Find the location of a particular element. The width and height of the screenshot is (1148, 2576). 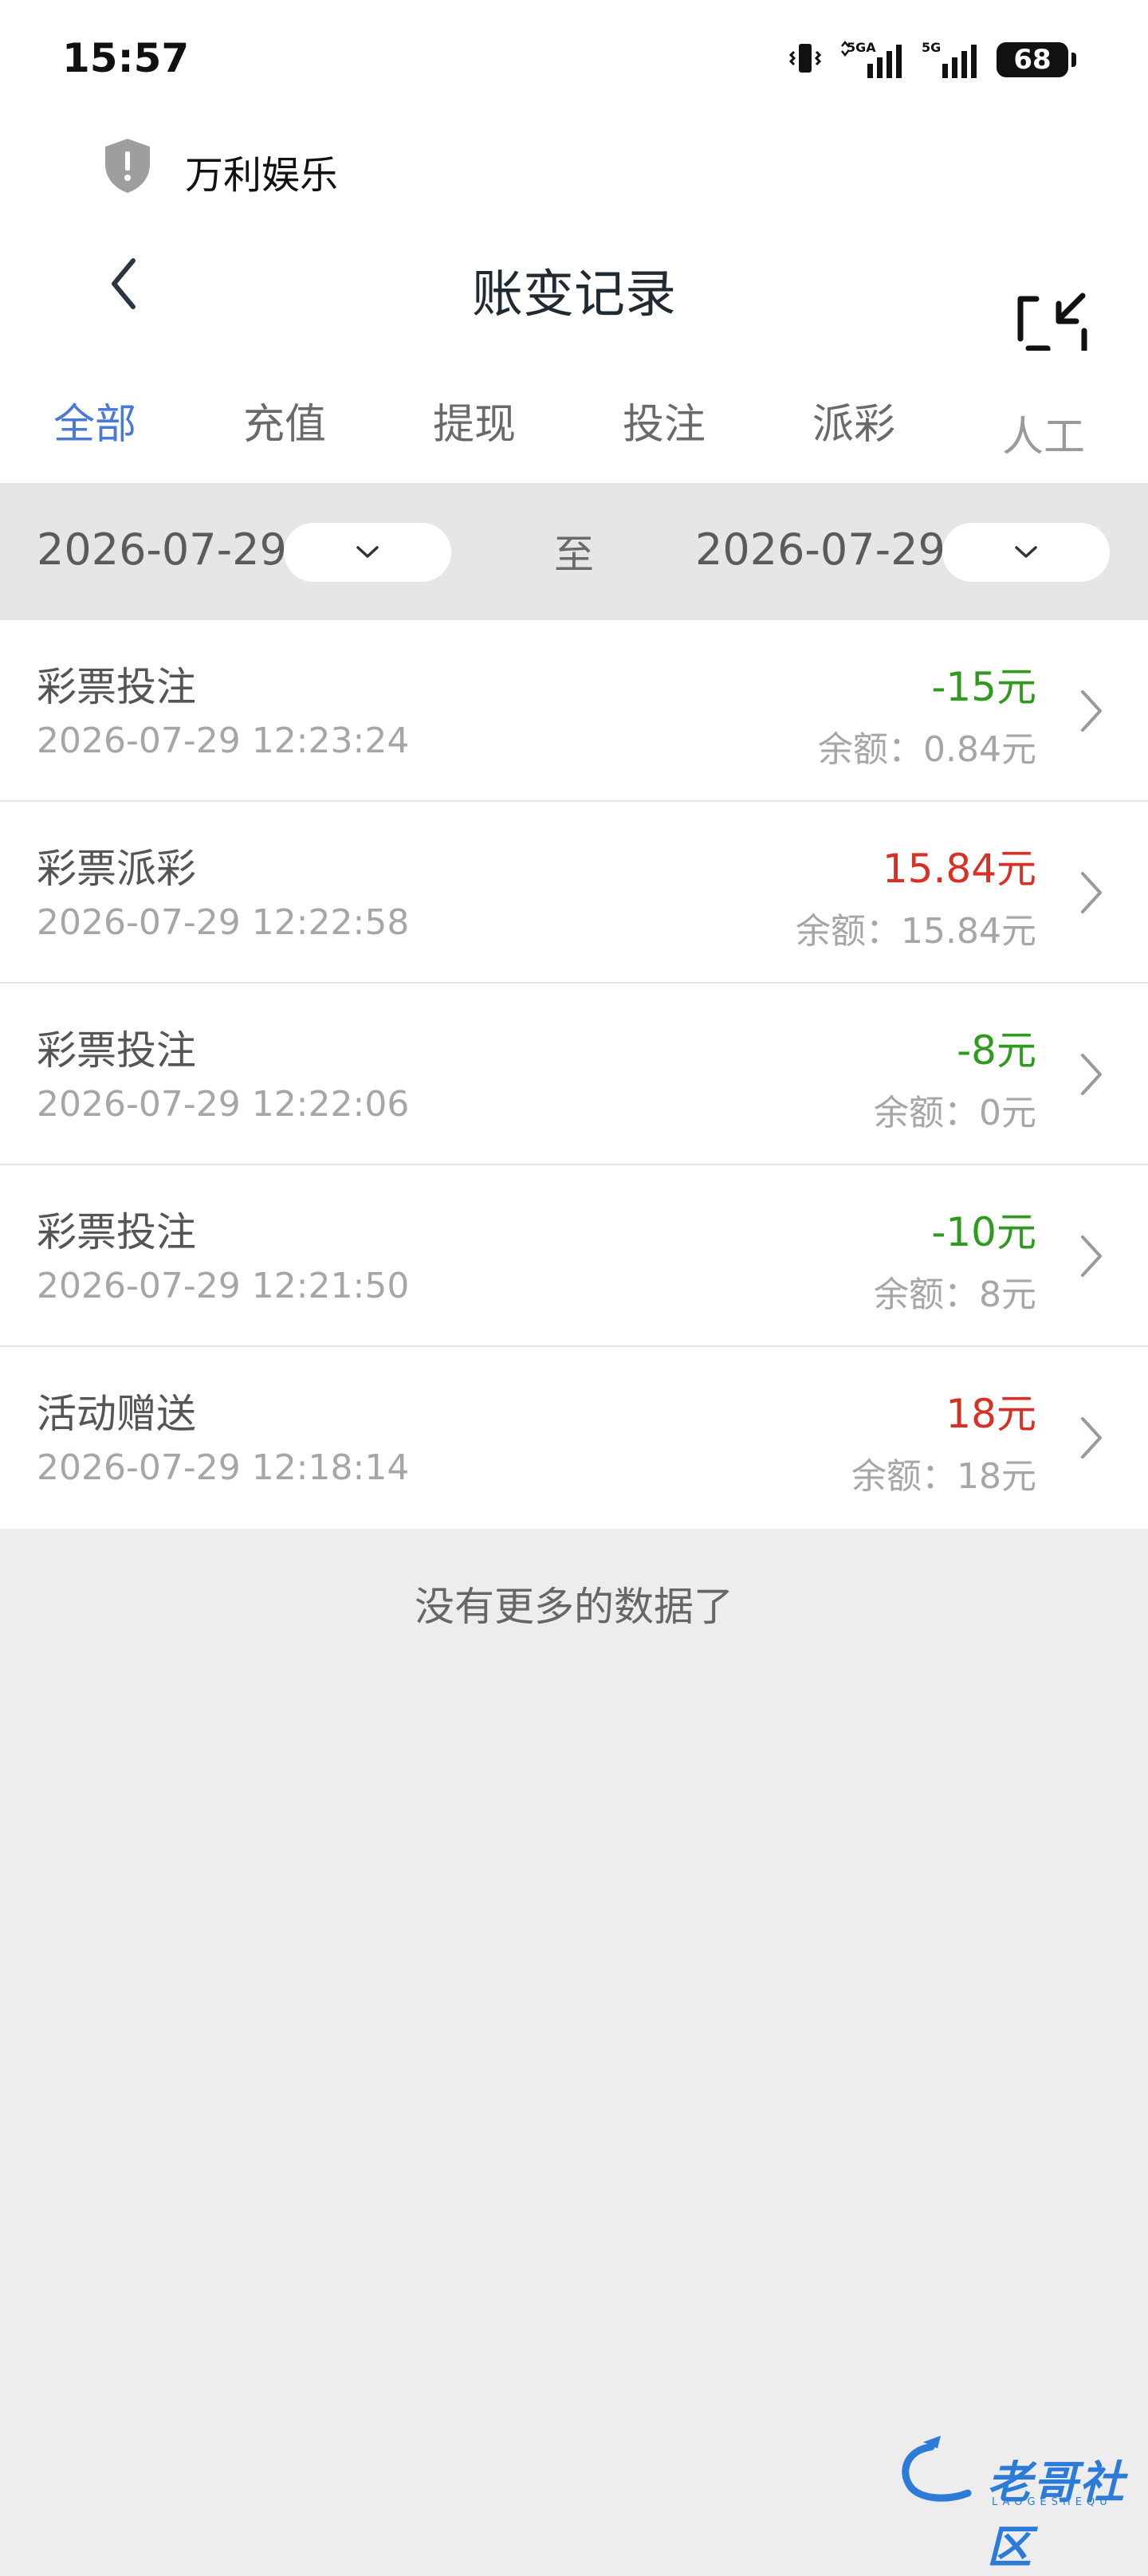

record-time: 2026-07-29 12:21:50 is located at coordinates (224, 1286).